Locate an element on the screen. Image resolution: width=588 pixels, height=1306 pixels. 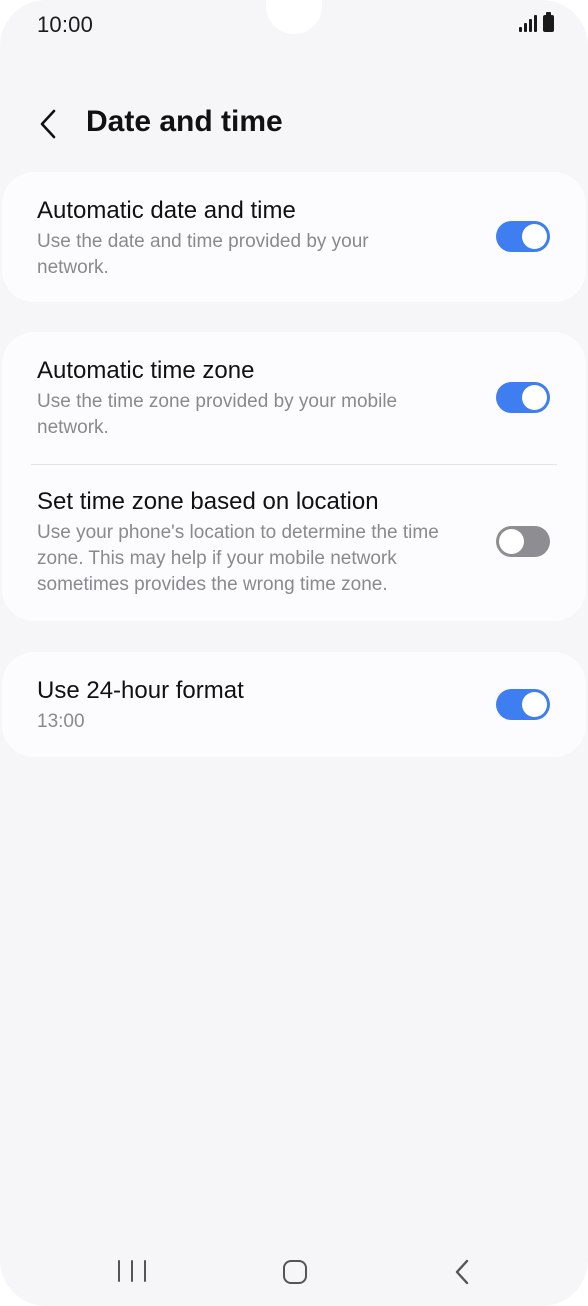
setting-title: Automatic time zone is located at coordinates (146, 370).